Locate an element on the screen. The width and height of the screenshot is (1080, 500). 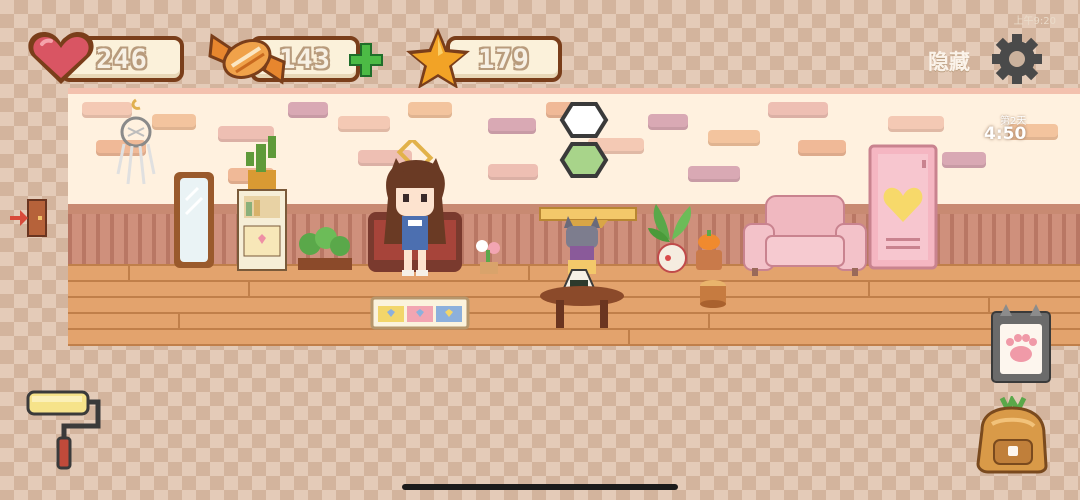
cat-paw-card-icon is located at coordinates (1021, 344).